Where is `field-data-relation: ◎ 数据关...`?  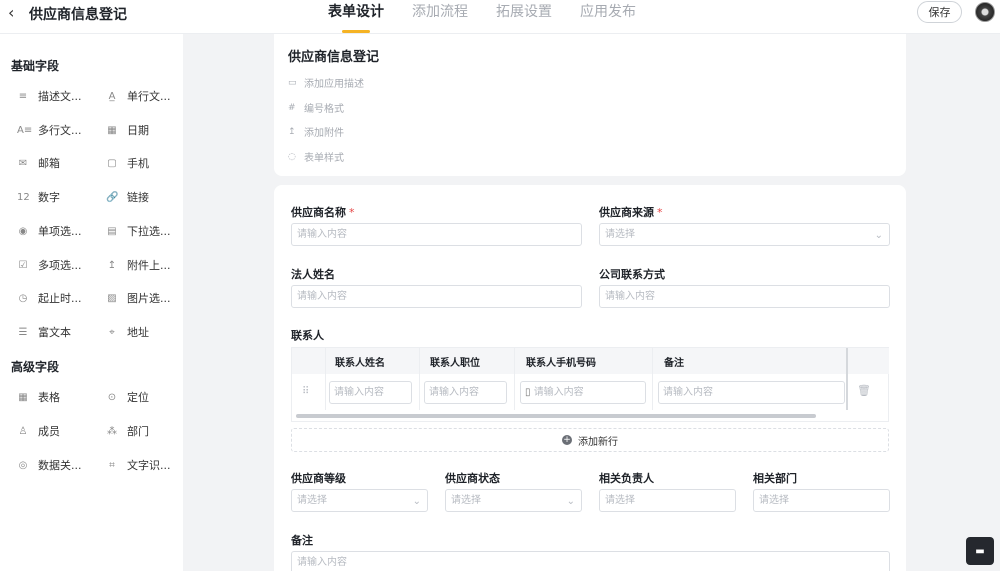 field-data-relation: ◎ 数据关... is located at coordinates (49, 465).